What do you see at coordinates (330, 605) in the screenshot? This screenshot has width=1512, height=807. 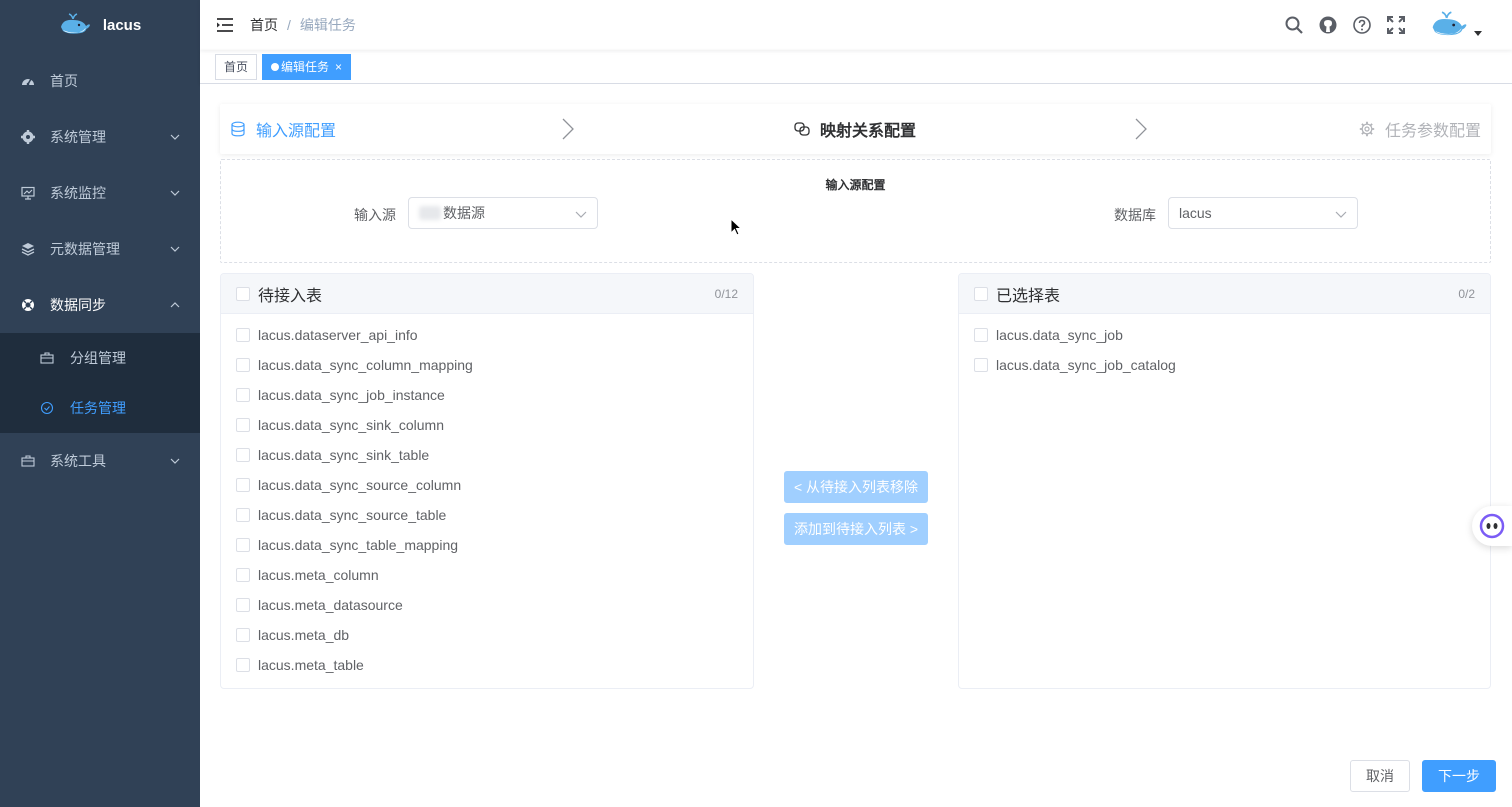 I see `item-label: lacus.meta_datasource` at bounding box center [330, 605].